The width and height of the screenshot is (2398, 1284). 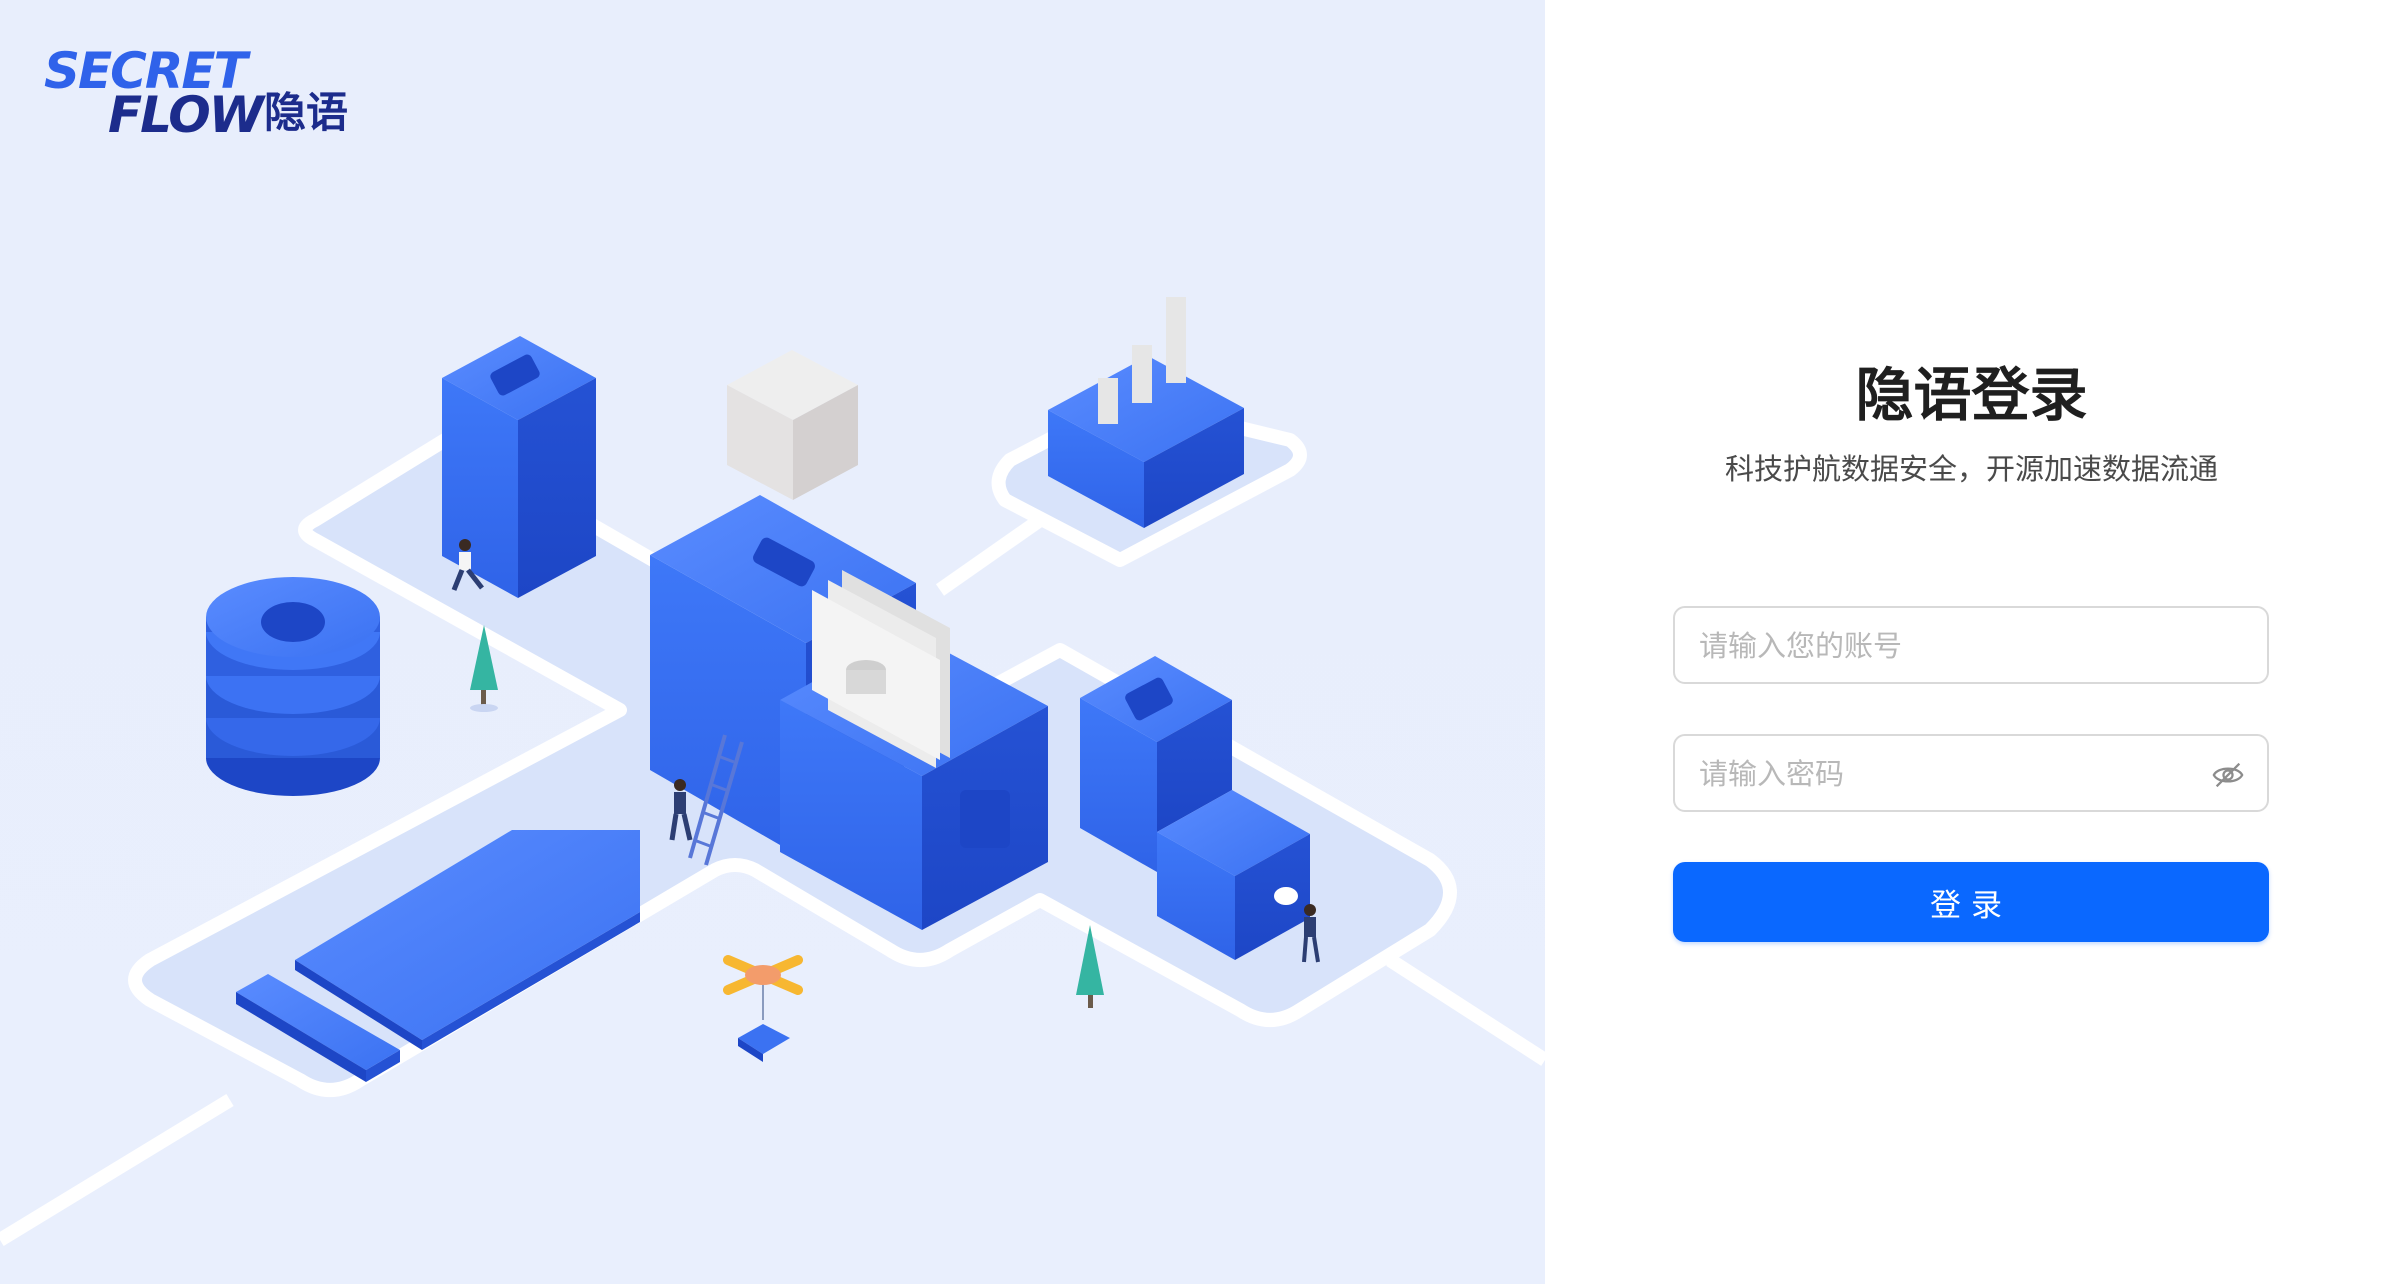 What do you see at coordinates (1971, 395) in the screenshot?
I see `page-title: 隐语登录` at bounding box center [1971, 395].